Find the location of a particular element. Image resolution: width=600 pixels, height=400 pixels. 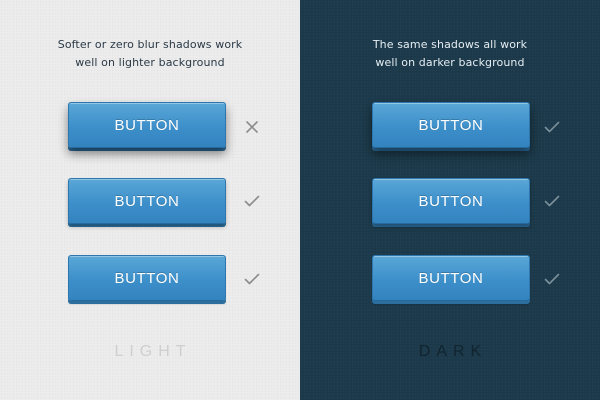

cross-icon is located at coordinates (252, 127).